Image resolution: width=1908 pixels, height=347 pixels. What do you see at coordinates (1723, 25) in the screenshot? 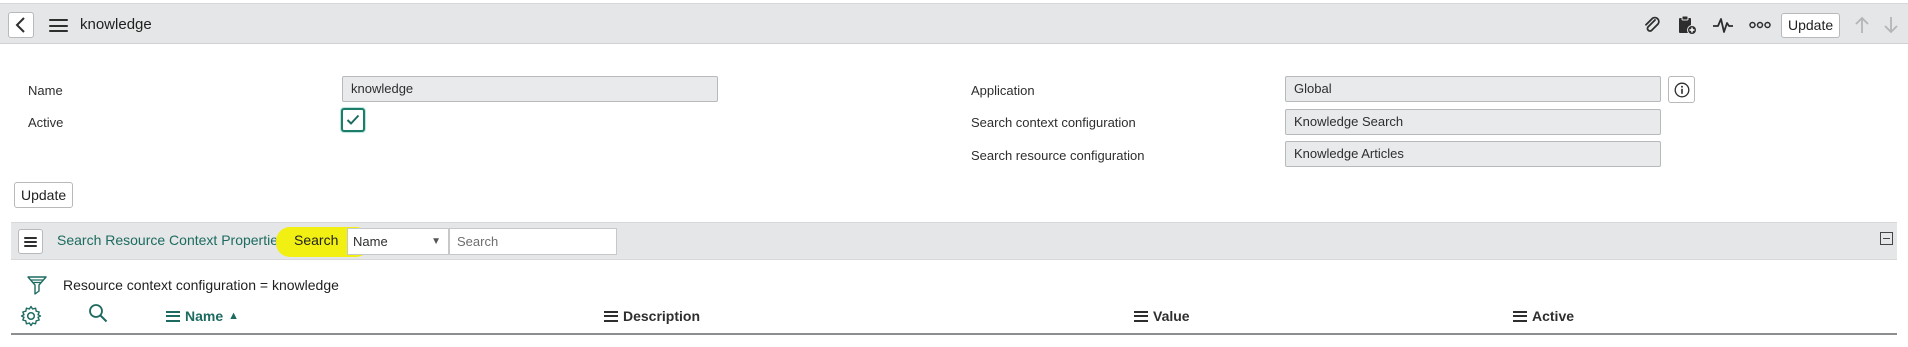
I see `activity-pulse-icon` at bounding box center [1723, 25].